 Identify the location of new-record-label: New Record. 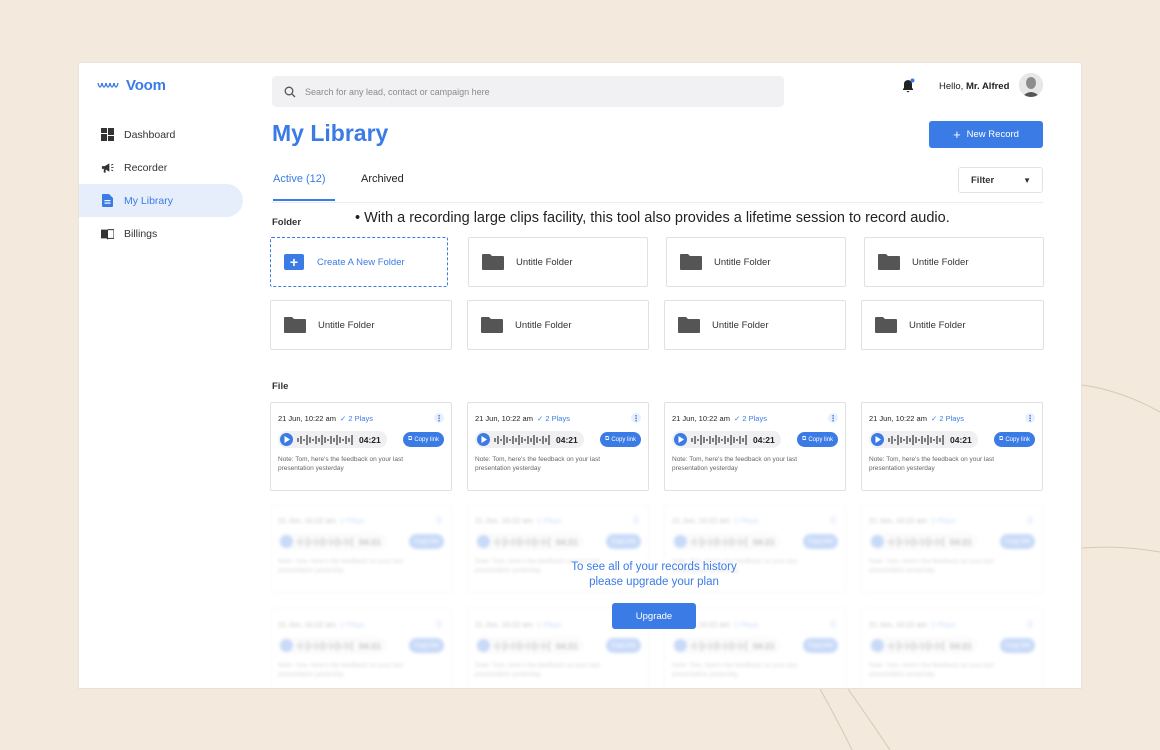
(992, 134).